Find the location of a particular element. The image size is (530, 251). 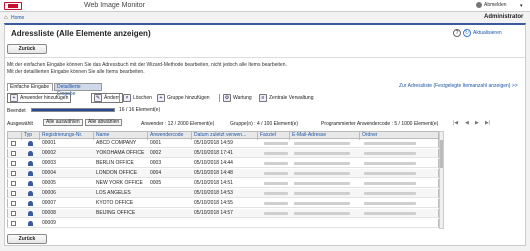

brand-logo is located at coordinates (13, 6).